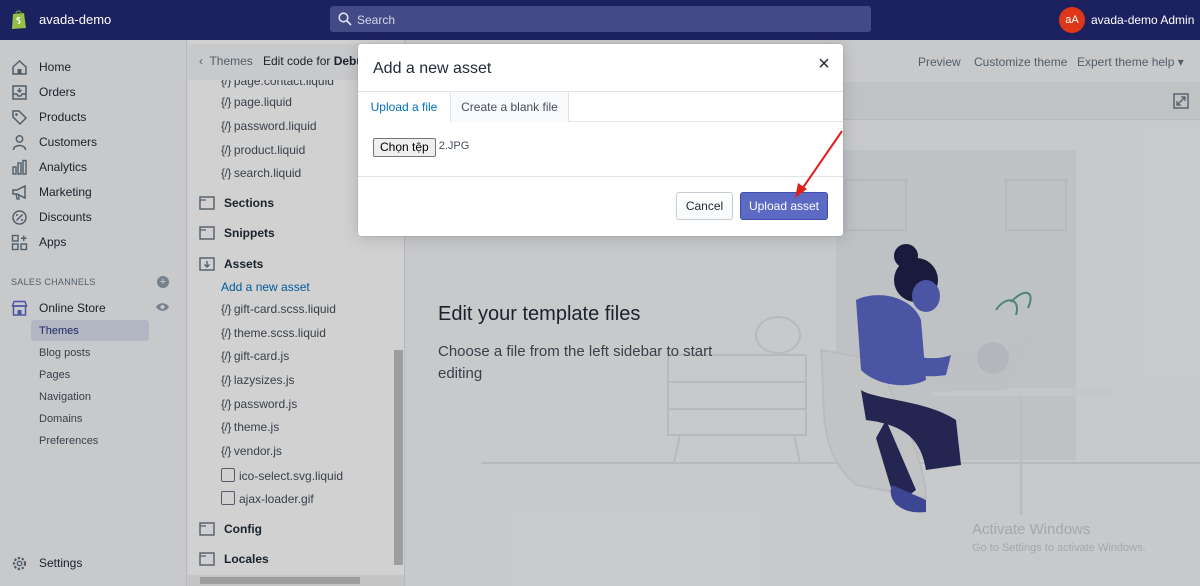  I want to click on selected-file-name: 2.JPG, so click(454, 145).